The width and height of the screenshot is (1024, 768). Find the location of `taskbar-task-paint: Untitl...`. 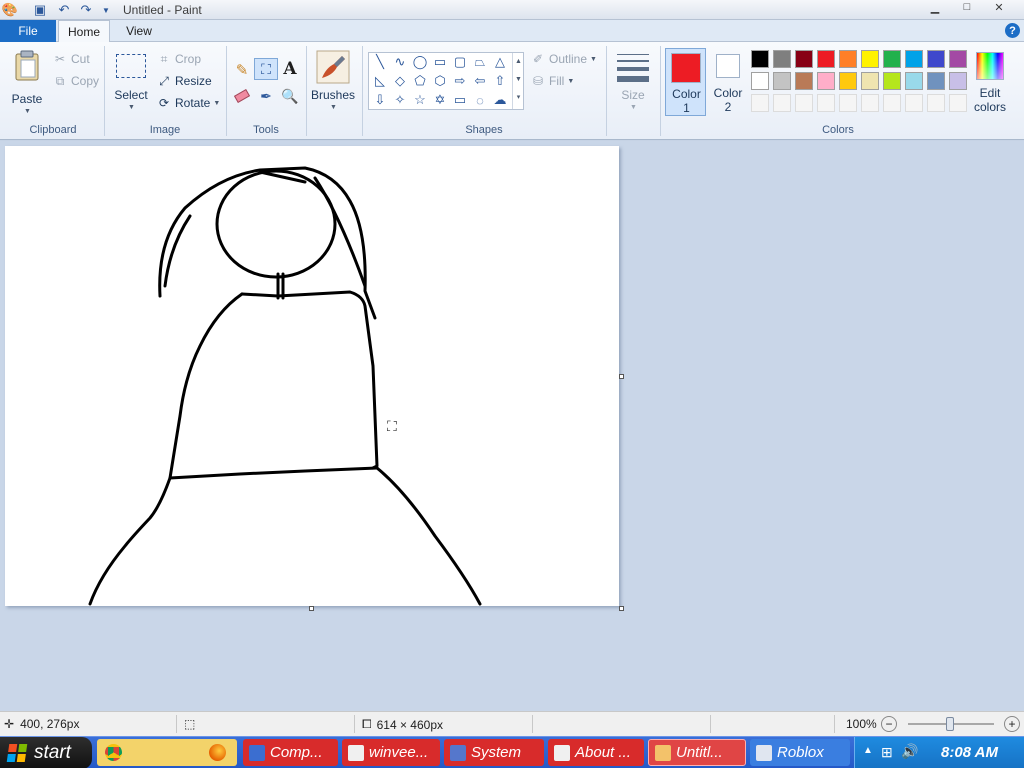

taskbar-task-paint: Untitl... is located at coordinates (697, 752).